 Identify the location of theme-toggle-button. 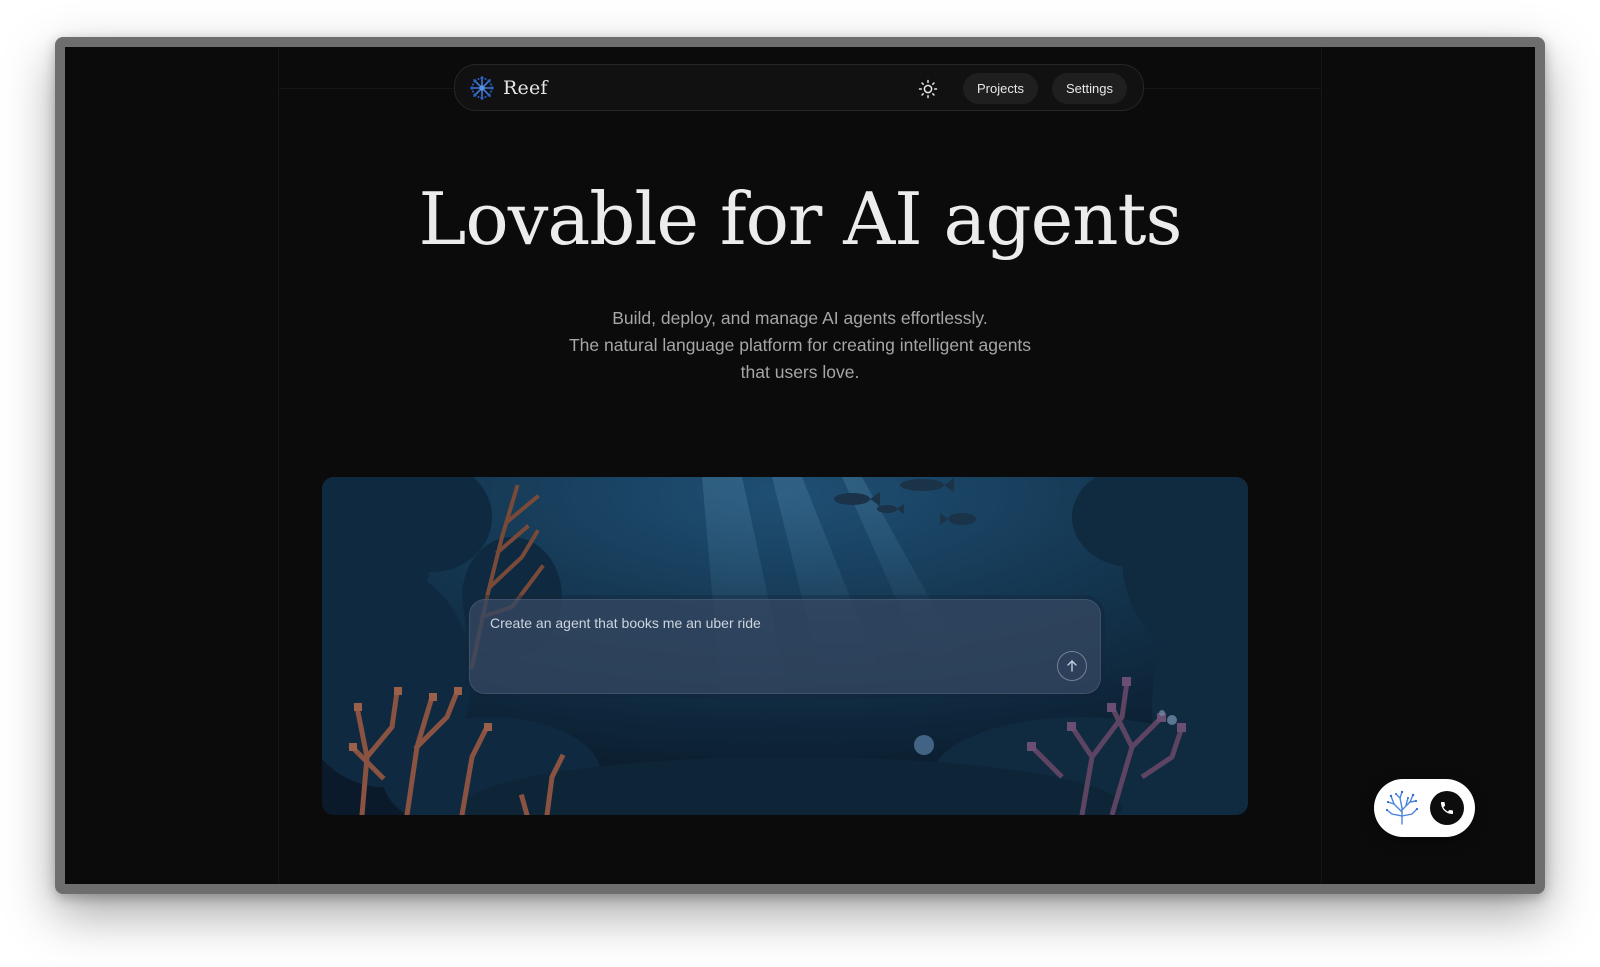
(928, 89).